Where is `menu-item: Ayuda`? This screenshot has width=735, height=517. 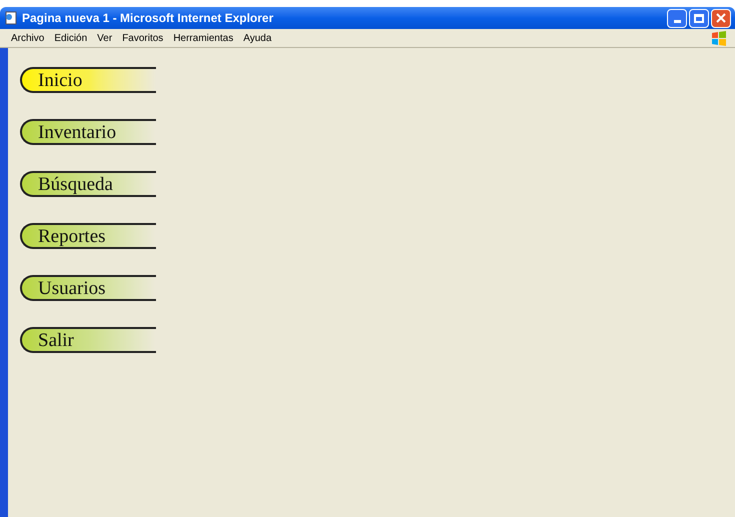 menu-item: Ayuda is located at coordinates (257, 38).